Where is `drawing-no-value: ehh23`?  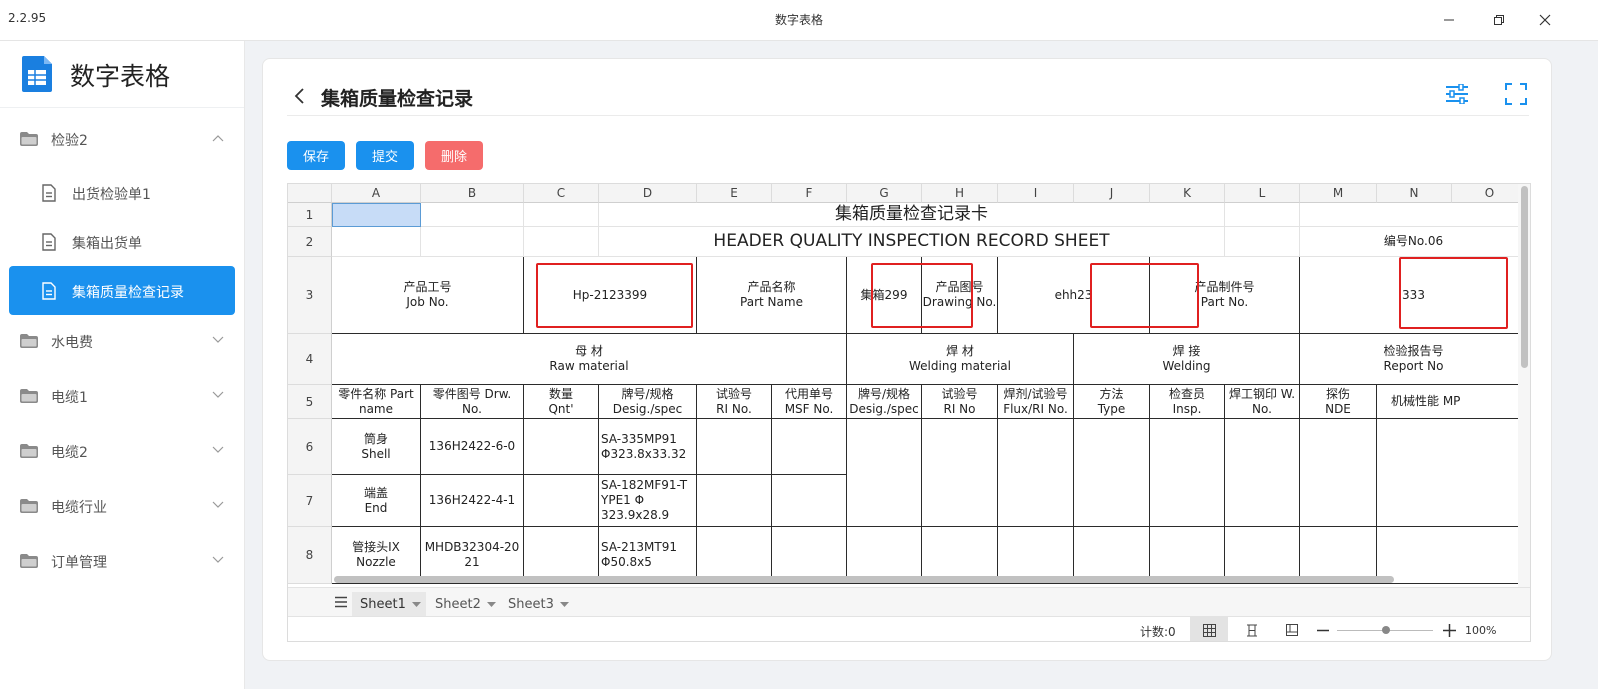
drawing-no-value: ehh23 is located at coordinates (1074, 295).